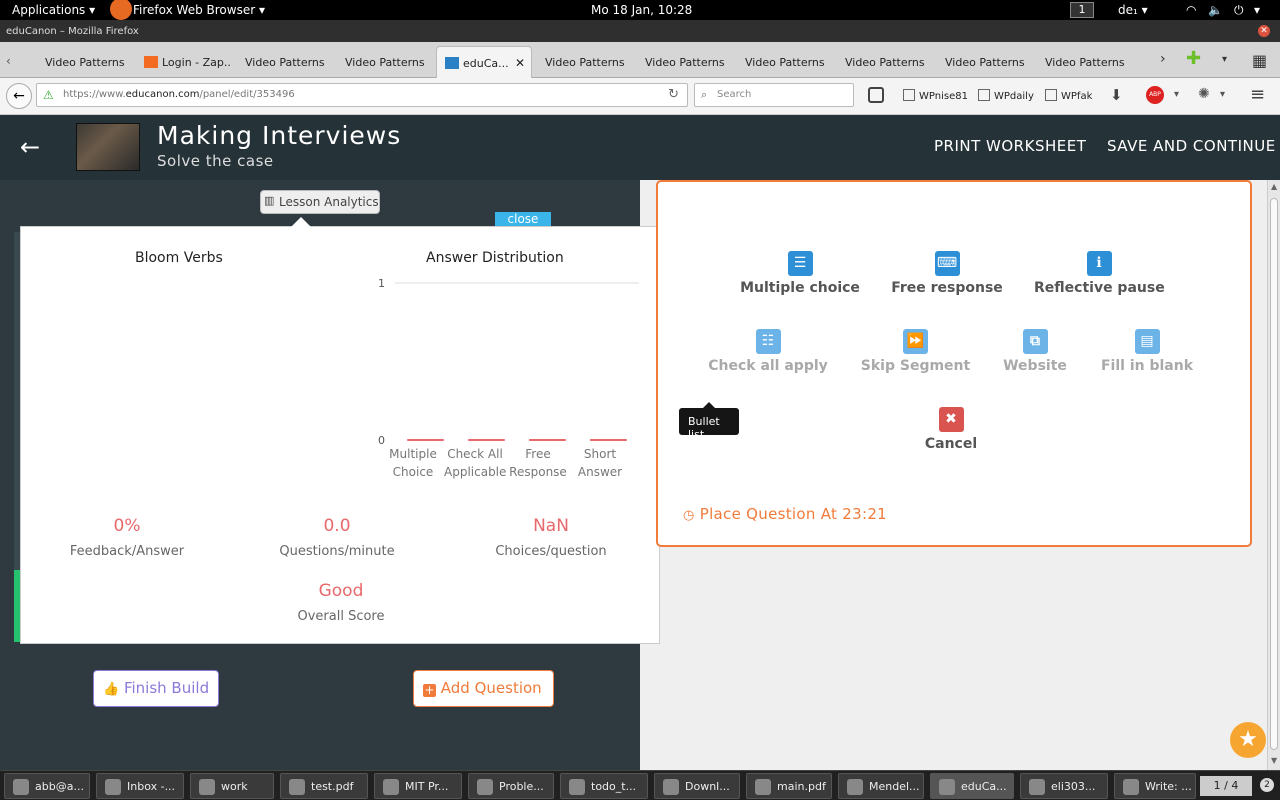 This screenshot has width=1280, height=800. What do you see at coordinates (1116, 95) in the screenshot?
I see `download-icon: ⬇` at bounding box center [1116, 95].